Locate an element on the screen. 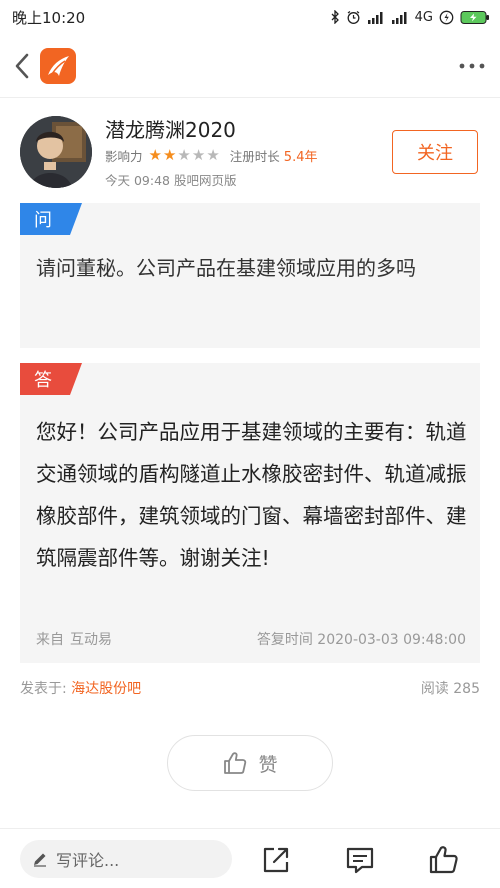  status-time: 晚上10:20 is located at coordinates (49, 17).